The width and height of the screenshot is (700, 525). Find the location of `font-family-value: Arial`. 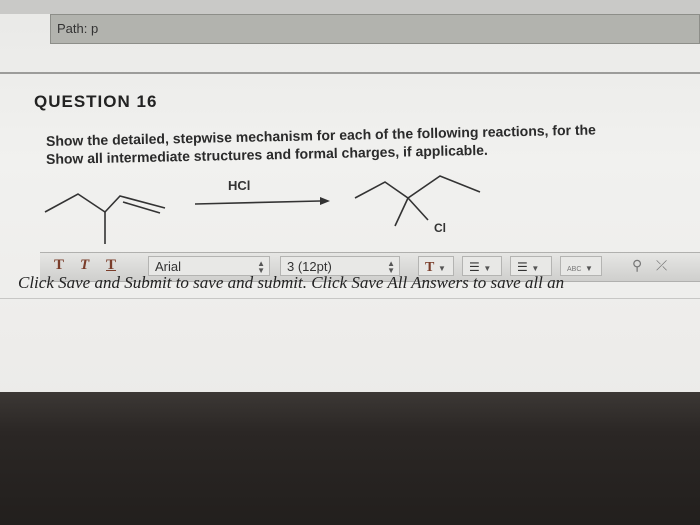

font-family-value: Arial is located at coordinates (168, 266).